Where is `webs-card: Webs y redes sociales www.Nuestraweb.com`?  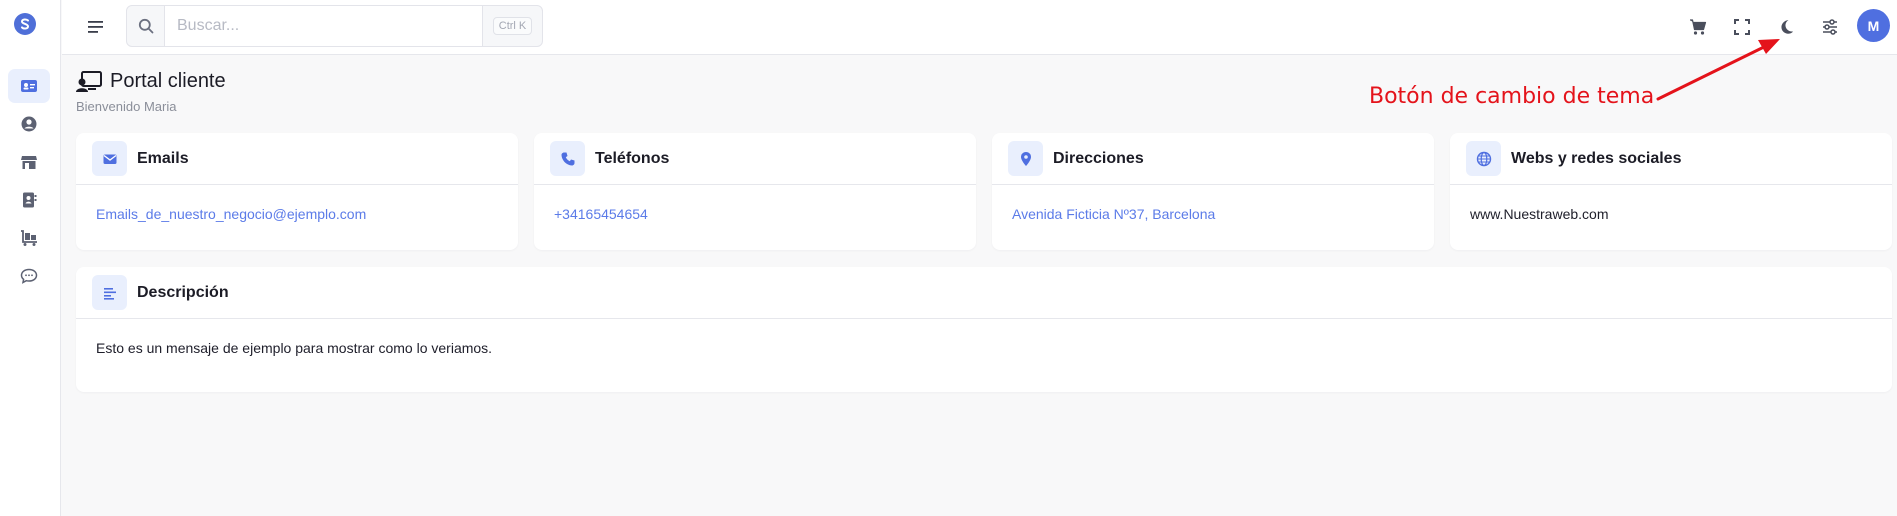 webs-card: Webs y redes sociales www.Nuestraweb.com is located at coordinates (1671, 191).